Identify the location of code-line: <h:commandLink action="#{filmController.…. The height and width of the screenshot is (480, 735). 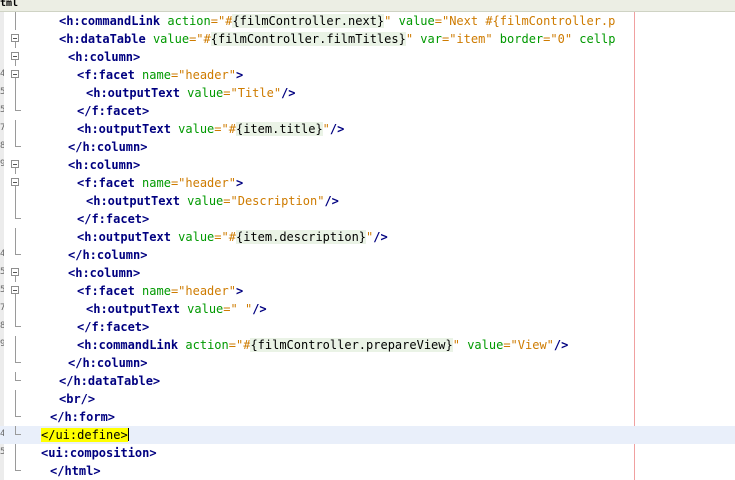
(367, 21).